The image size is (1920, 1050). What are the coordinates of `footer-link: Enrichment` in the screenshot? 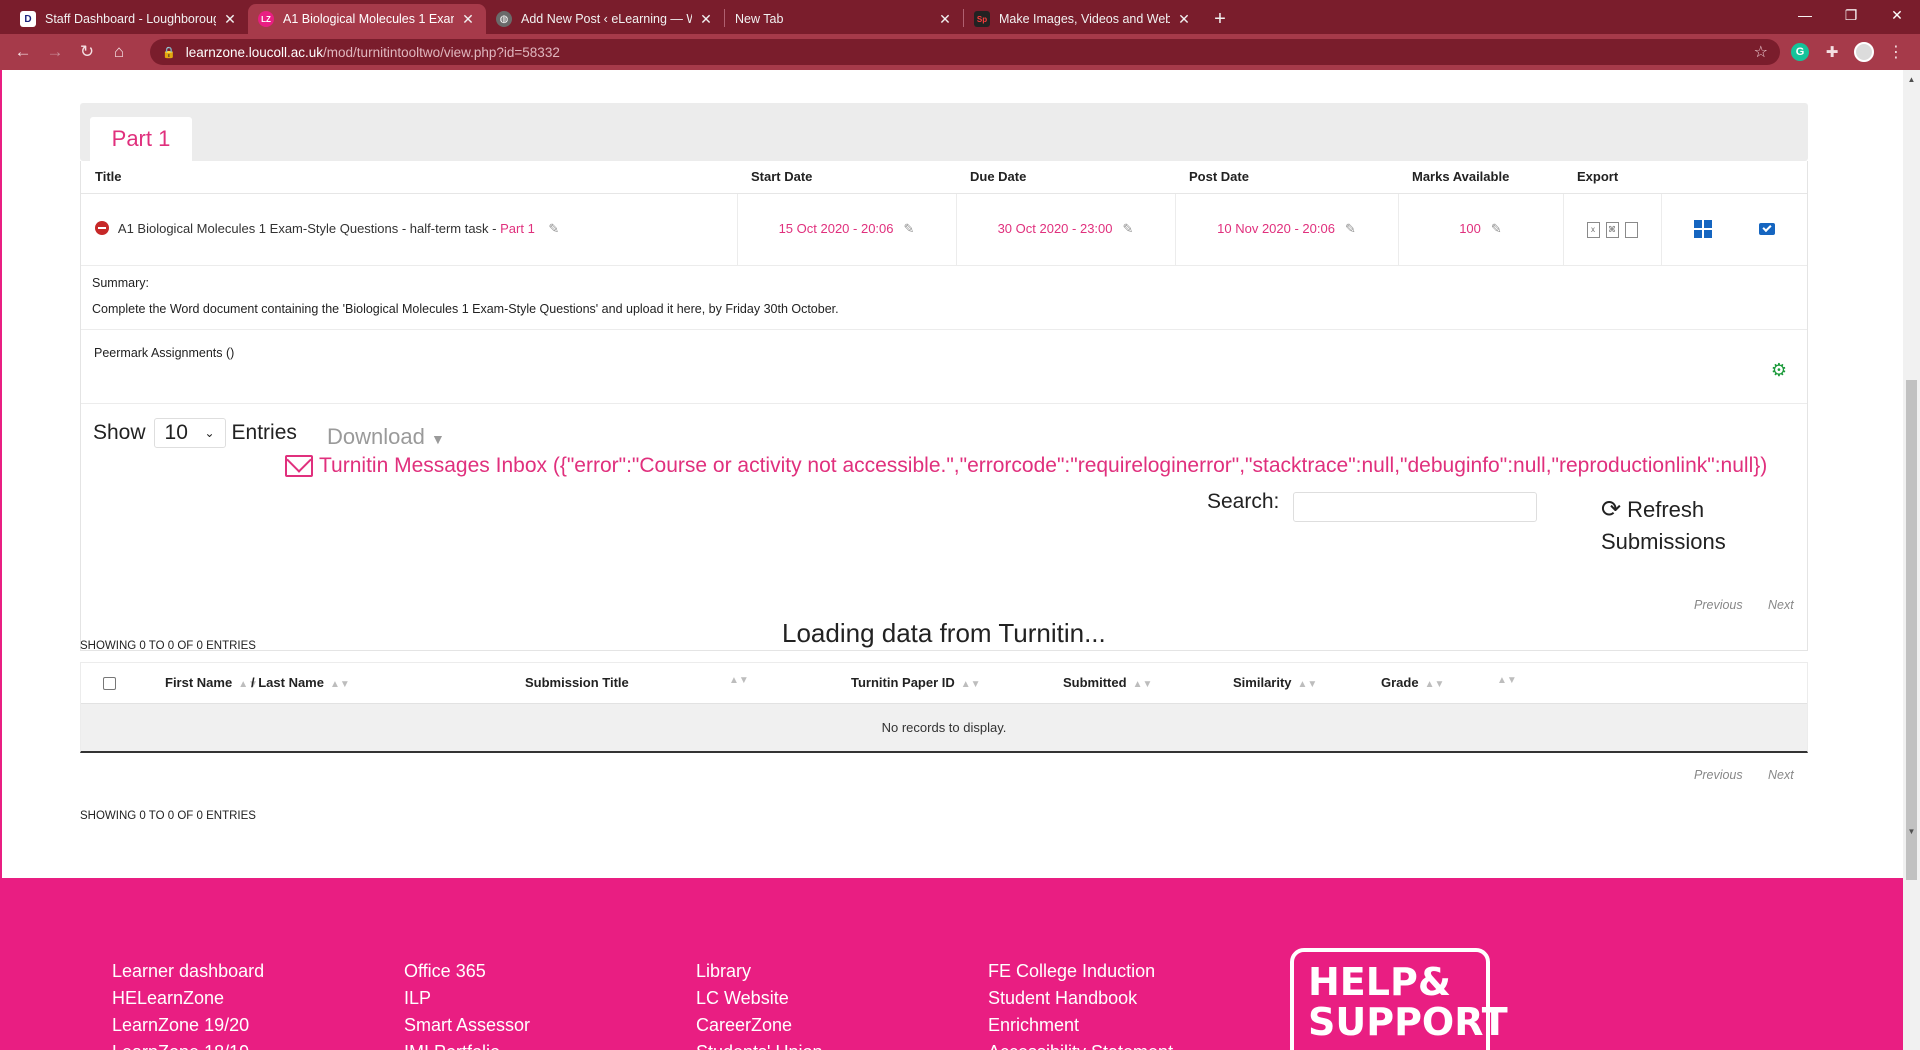 It's located at (1080, 1025).